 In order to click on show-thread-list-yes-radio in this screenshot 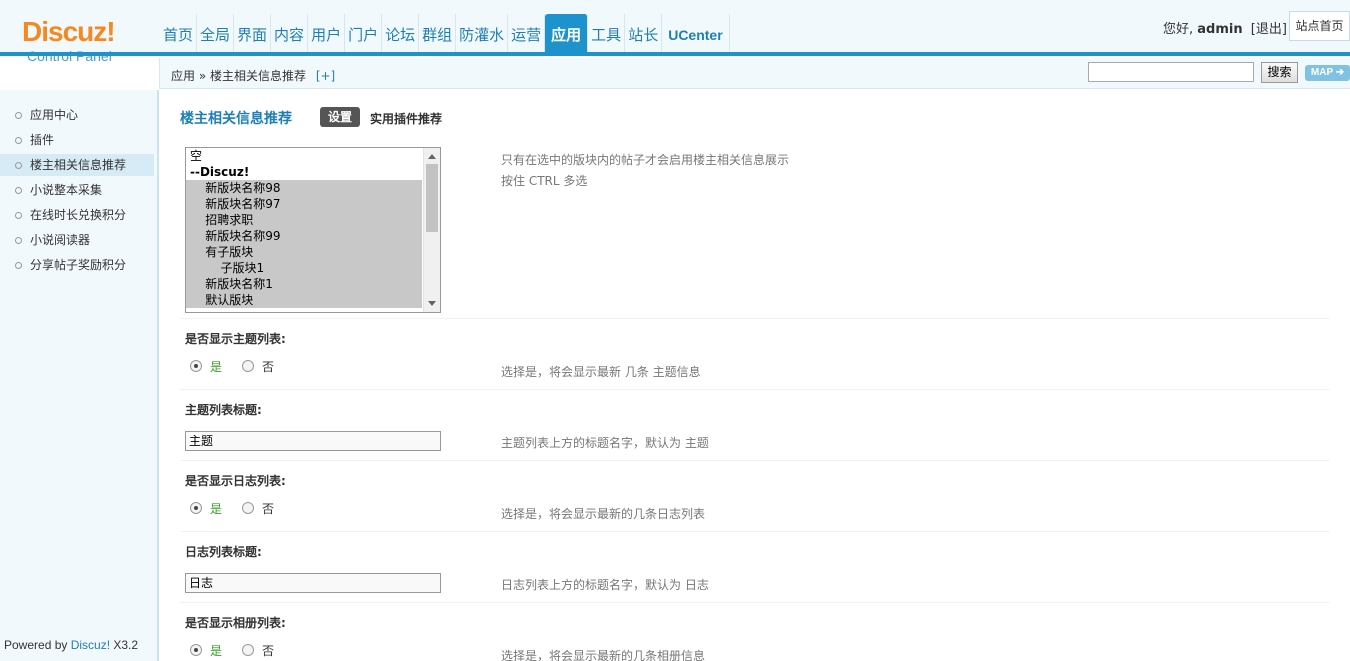, I will do `click(196, 366)`.